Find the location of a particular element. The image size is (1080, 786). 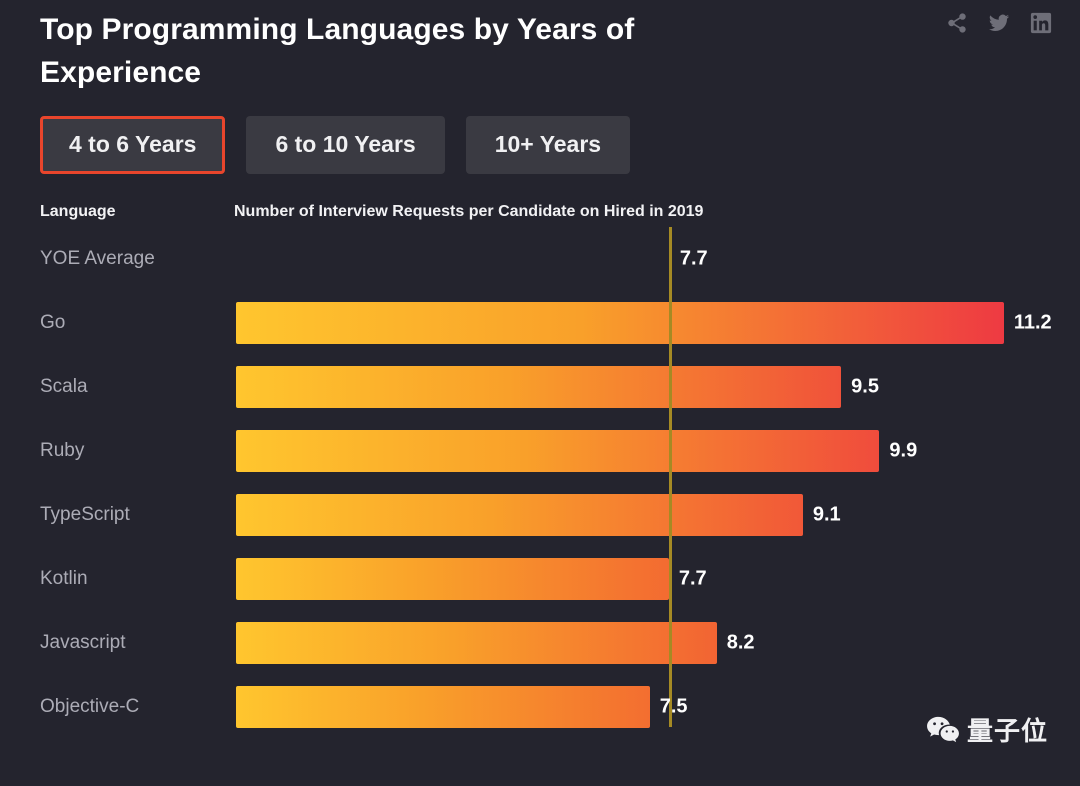

chart-bar-value: 9.5 is located at coordinates (865, 386).